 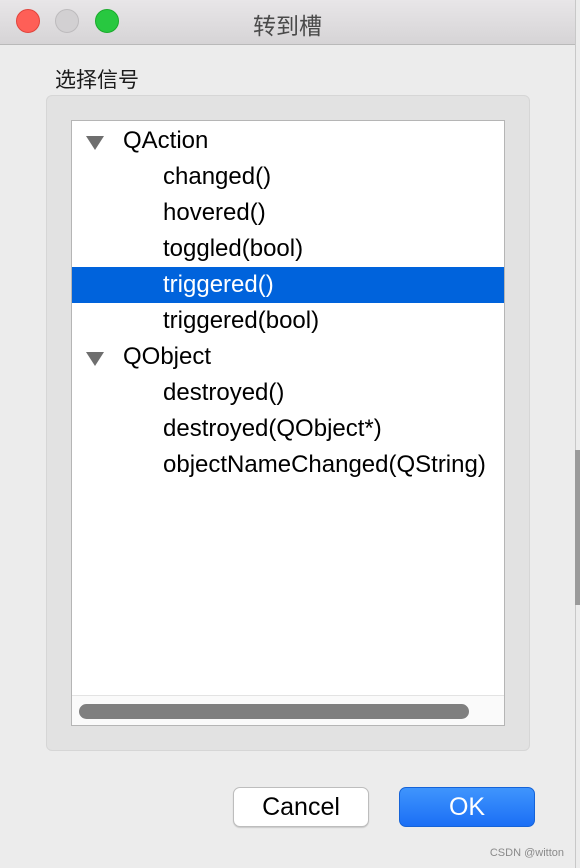 I want to click on tree-row-label: toggled(bool), so click(x=233, y=248).